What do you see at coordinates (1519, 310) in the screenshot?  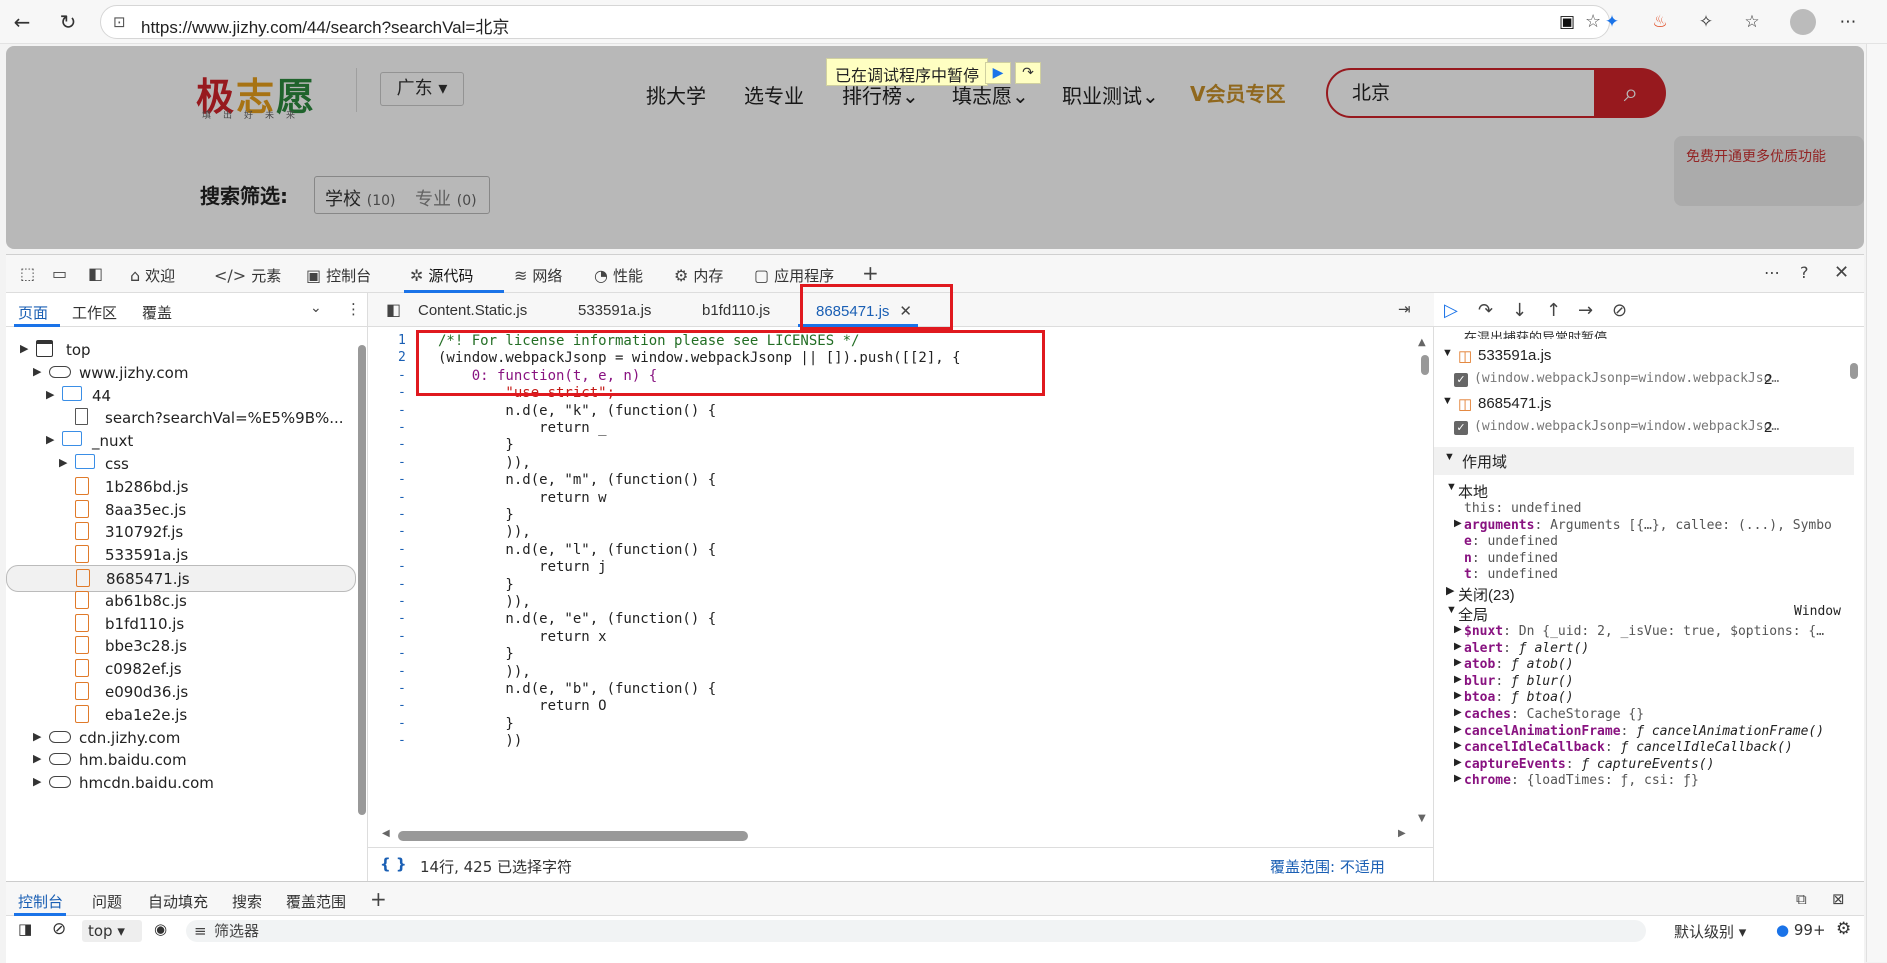 I see `step-into-icon: ↓` at bounding box center [1519, 310].